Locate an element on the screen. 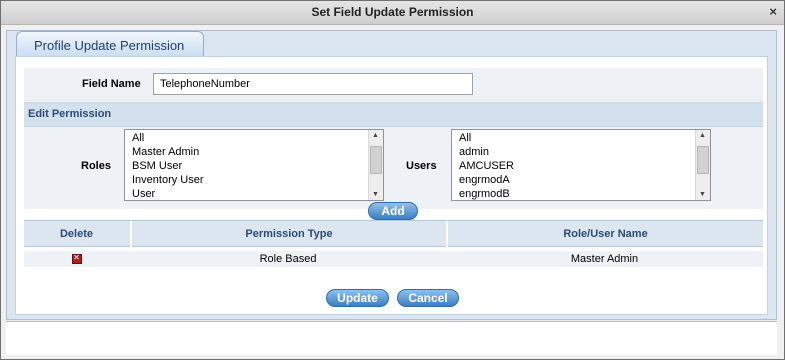 The image size is (785, 360). column-header-role-user-name: Role/User Name is located at coordinates (604, 234).